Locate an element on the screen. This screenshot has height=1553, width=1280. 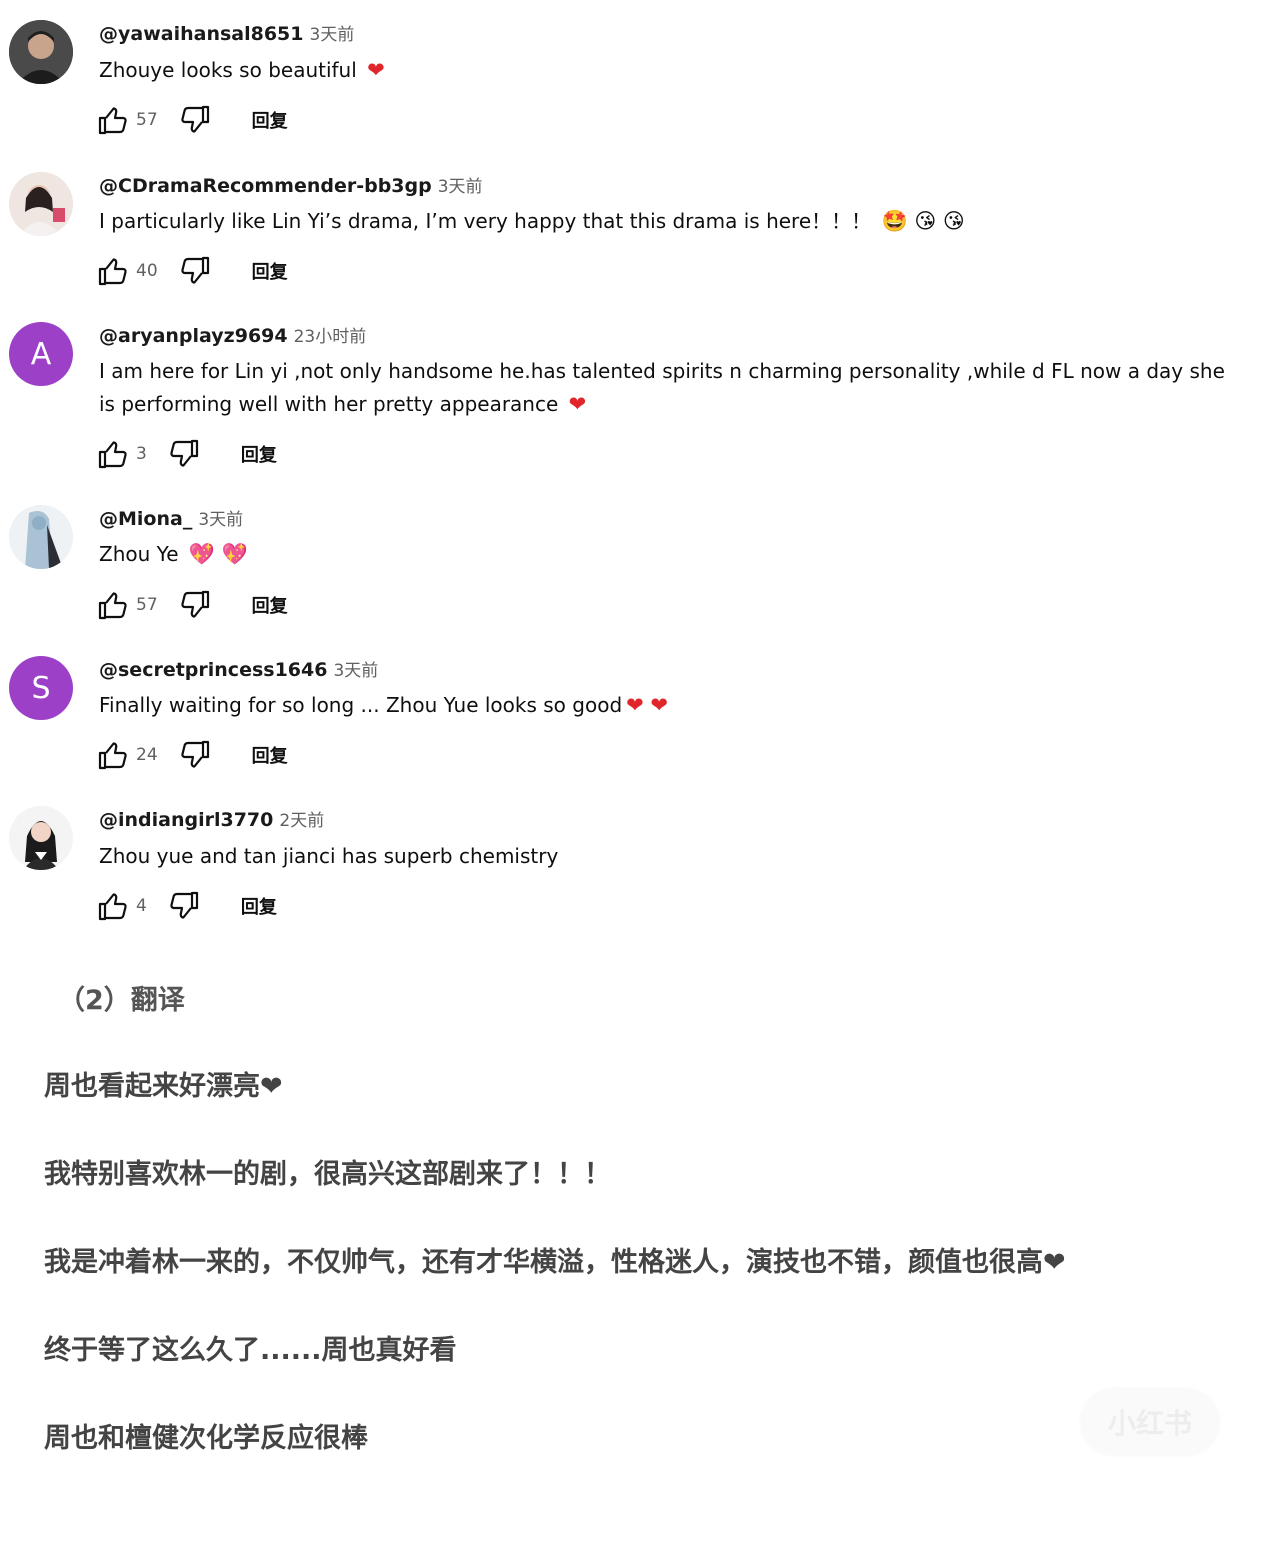
comment-body: Zhou Ye is located at coordinates (139, 554).